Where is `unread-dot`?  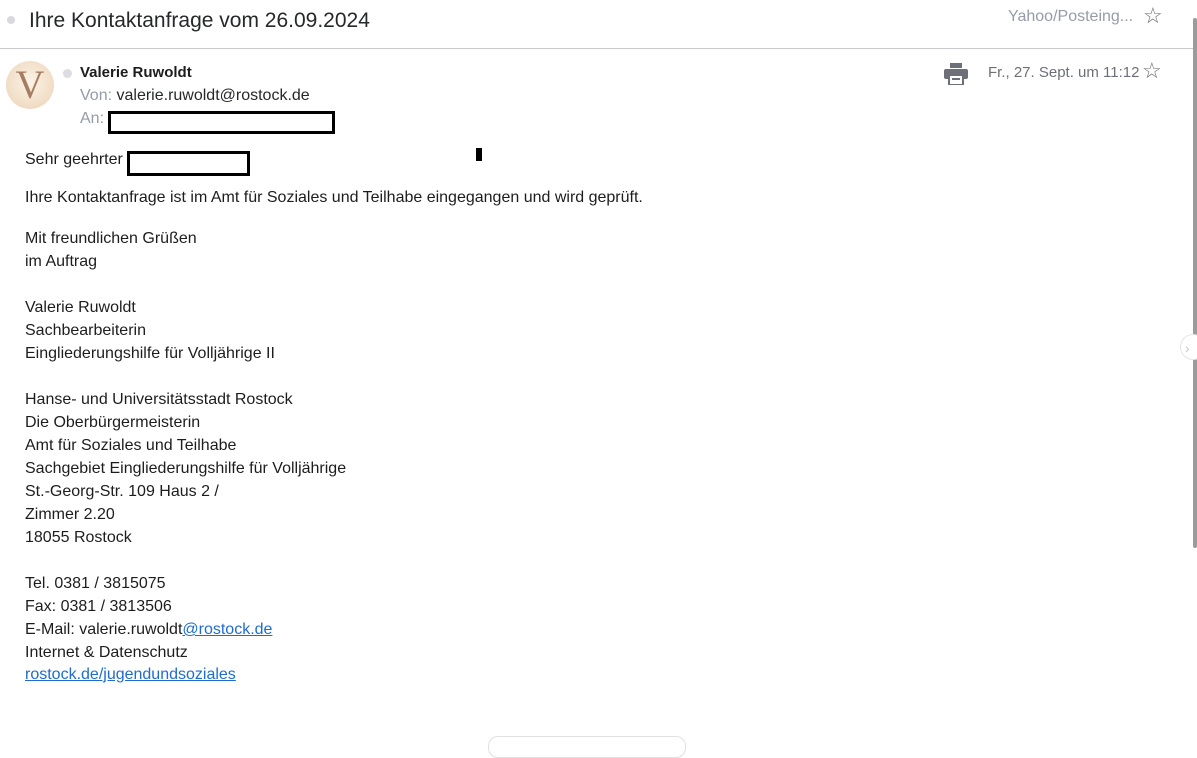
unread-dot is located at coordinates (67, 73).